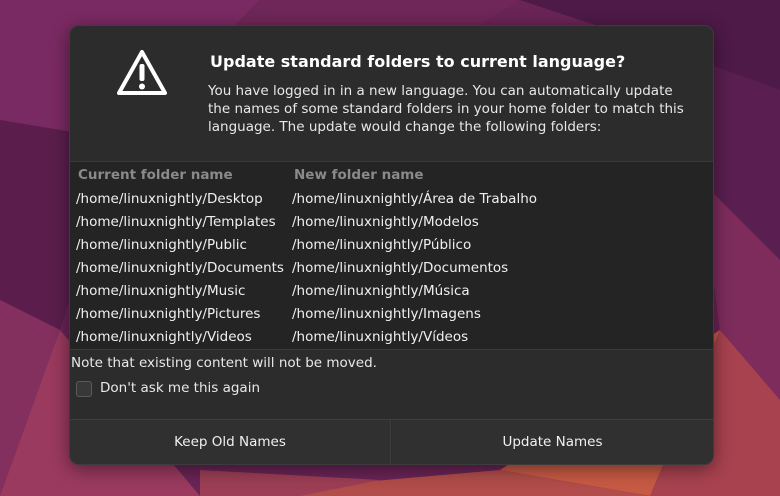 The width and height of the screenshot is (780, 496). Describe the element at coordinates (168, 314) in the screenshot. I see `current-folder-cell: /home/linuxnightly/Pictures` at that location.